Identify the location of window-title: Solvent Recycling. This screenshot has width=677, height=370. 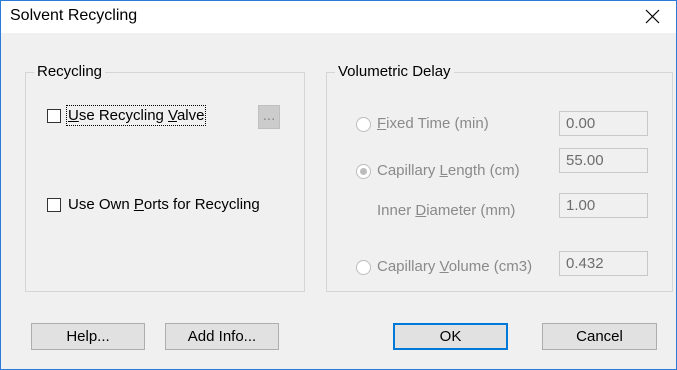
(74, 15).